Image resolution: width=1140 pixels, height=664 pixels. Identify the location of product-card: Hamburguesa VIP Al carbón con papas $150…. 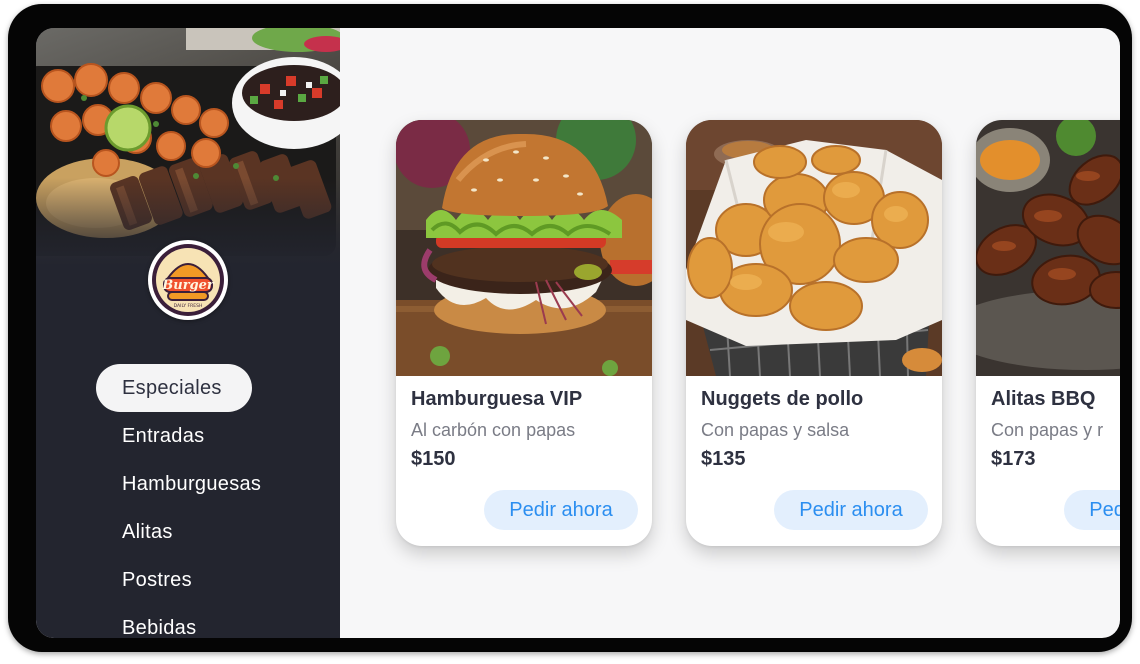
(524, 333).